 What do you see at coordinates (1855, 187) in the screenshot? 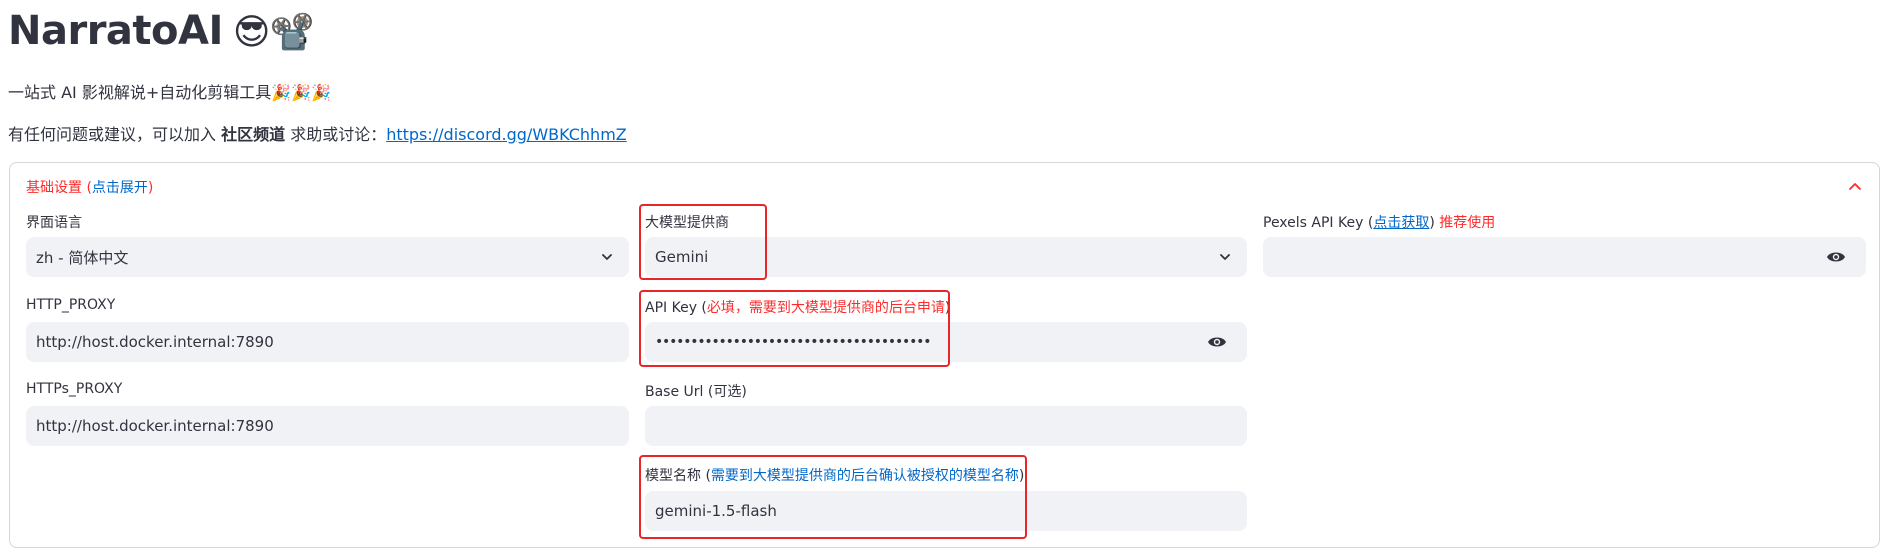
I see `chevron-up-icon` at bounding box center [1855, 187].